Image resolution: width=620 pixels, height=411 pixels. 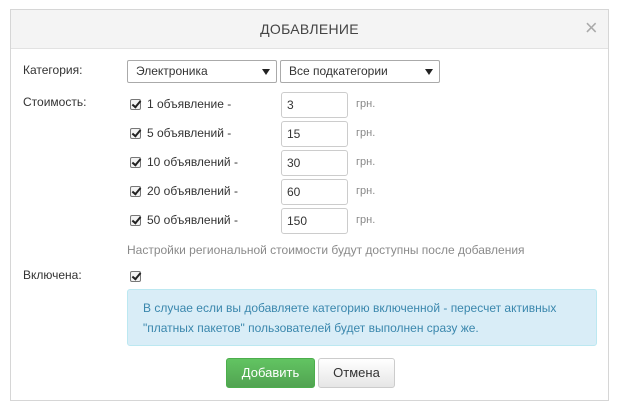 I want to click on price-row-label: 10 объявлений -, so click(x=192, y=162).